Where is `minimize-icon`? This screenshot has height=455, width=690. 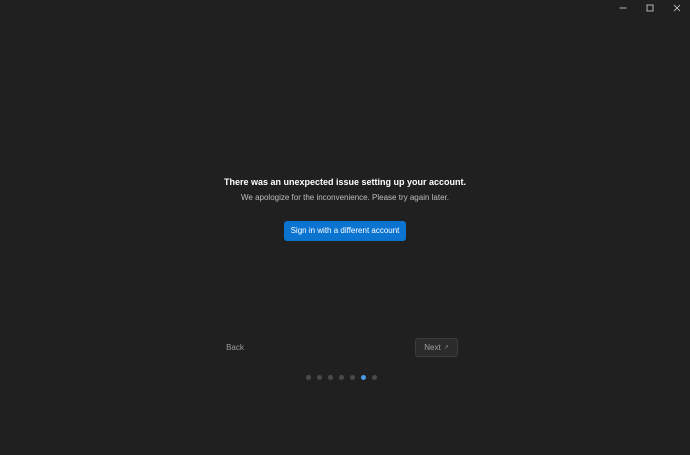 minimize-icon is located at coordinates (622, 7).